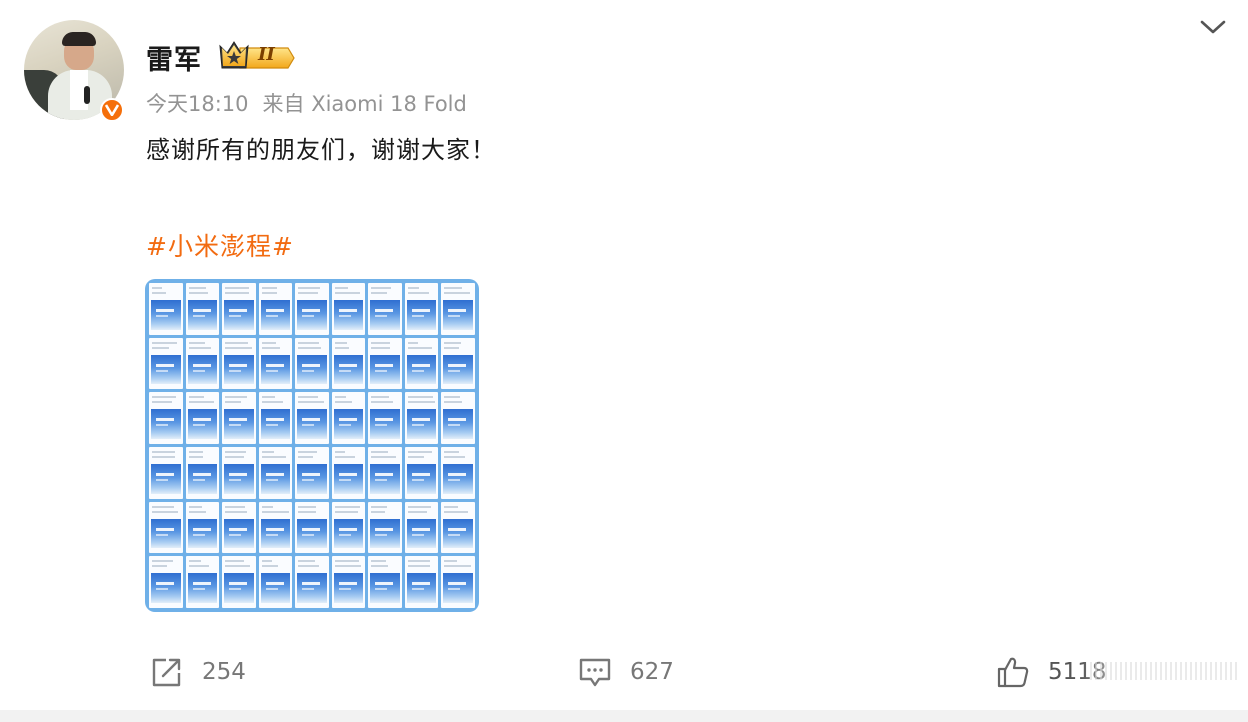  What do you see at coordinates (257, 55) in the screenshot?
I see `level-badge: II` at bounding box center [257, 55].